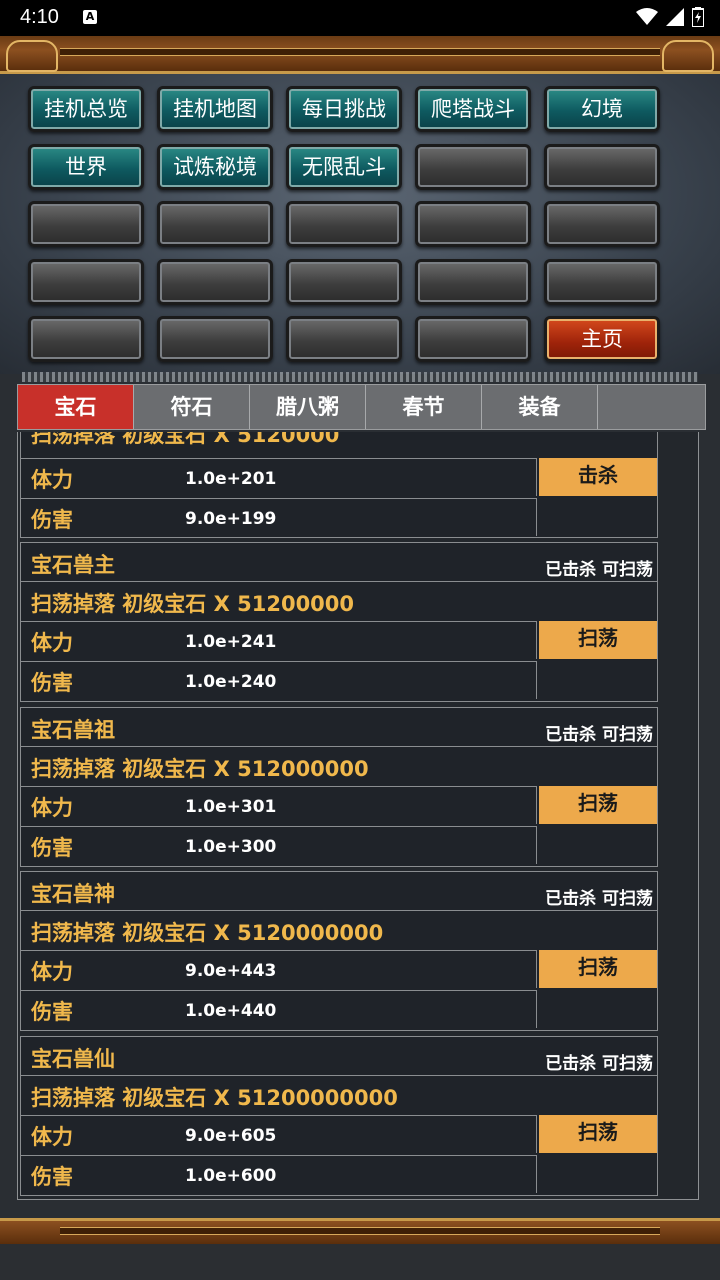 Image resolution: width=720 pixels, height=1280 pixels. Describe the element at coordinates (279, 844) in the screenshot. I see `card-damage-row: 伤害 1.0e+300` at that location.